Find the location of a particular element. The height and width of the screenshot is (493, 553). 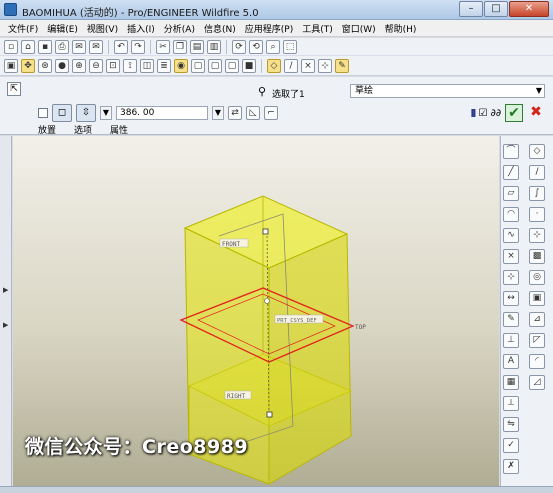

save-icon: ▪ is located at coordinates (45, 46).